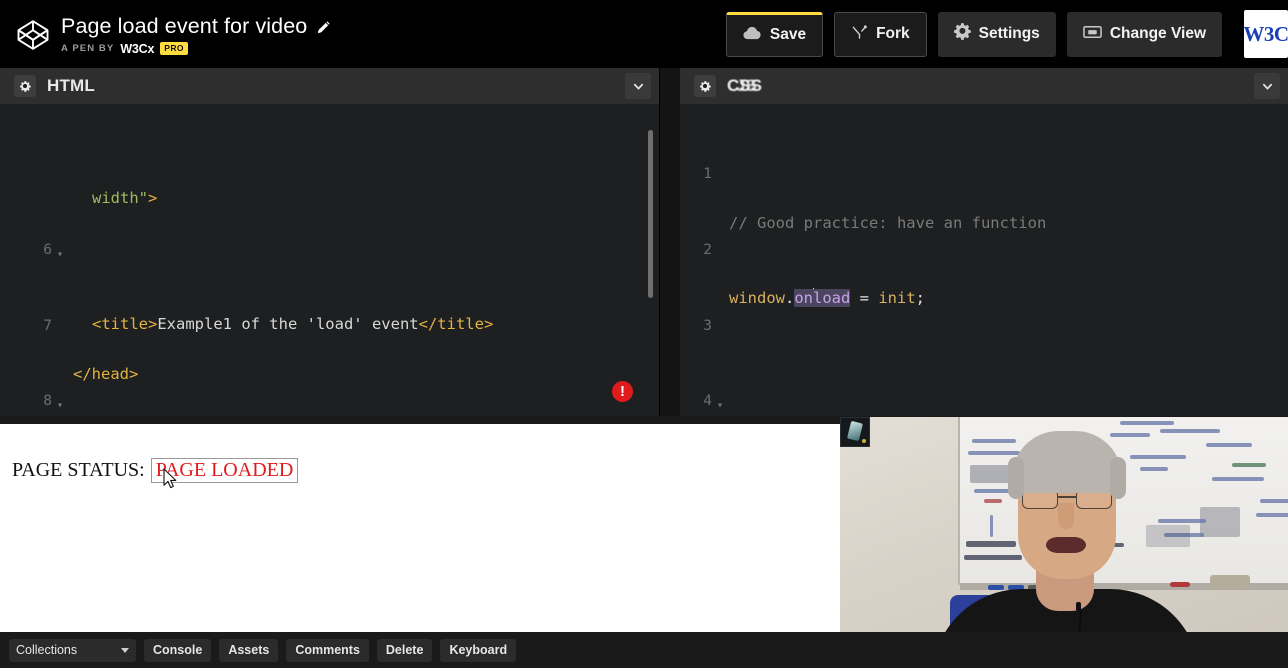 The height and width of the screenshot is (668, 1288). I want to click on comments-button: Comments, so click(327, 650).